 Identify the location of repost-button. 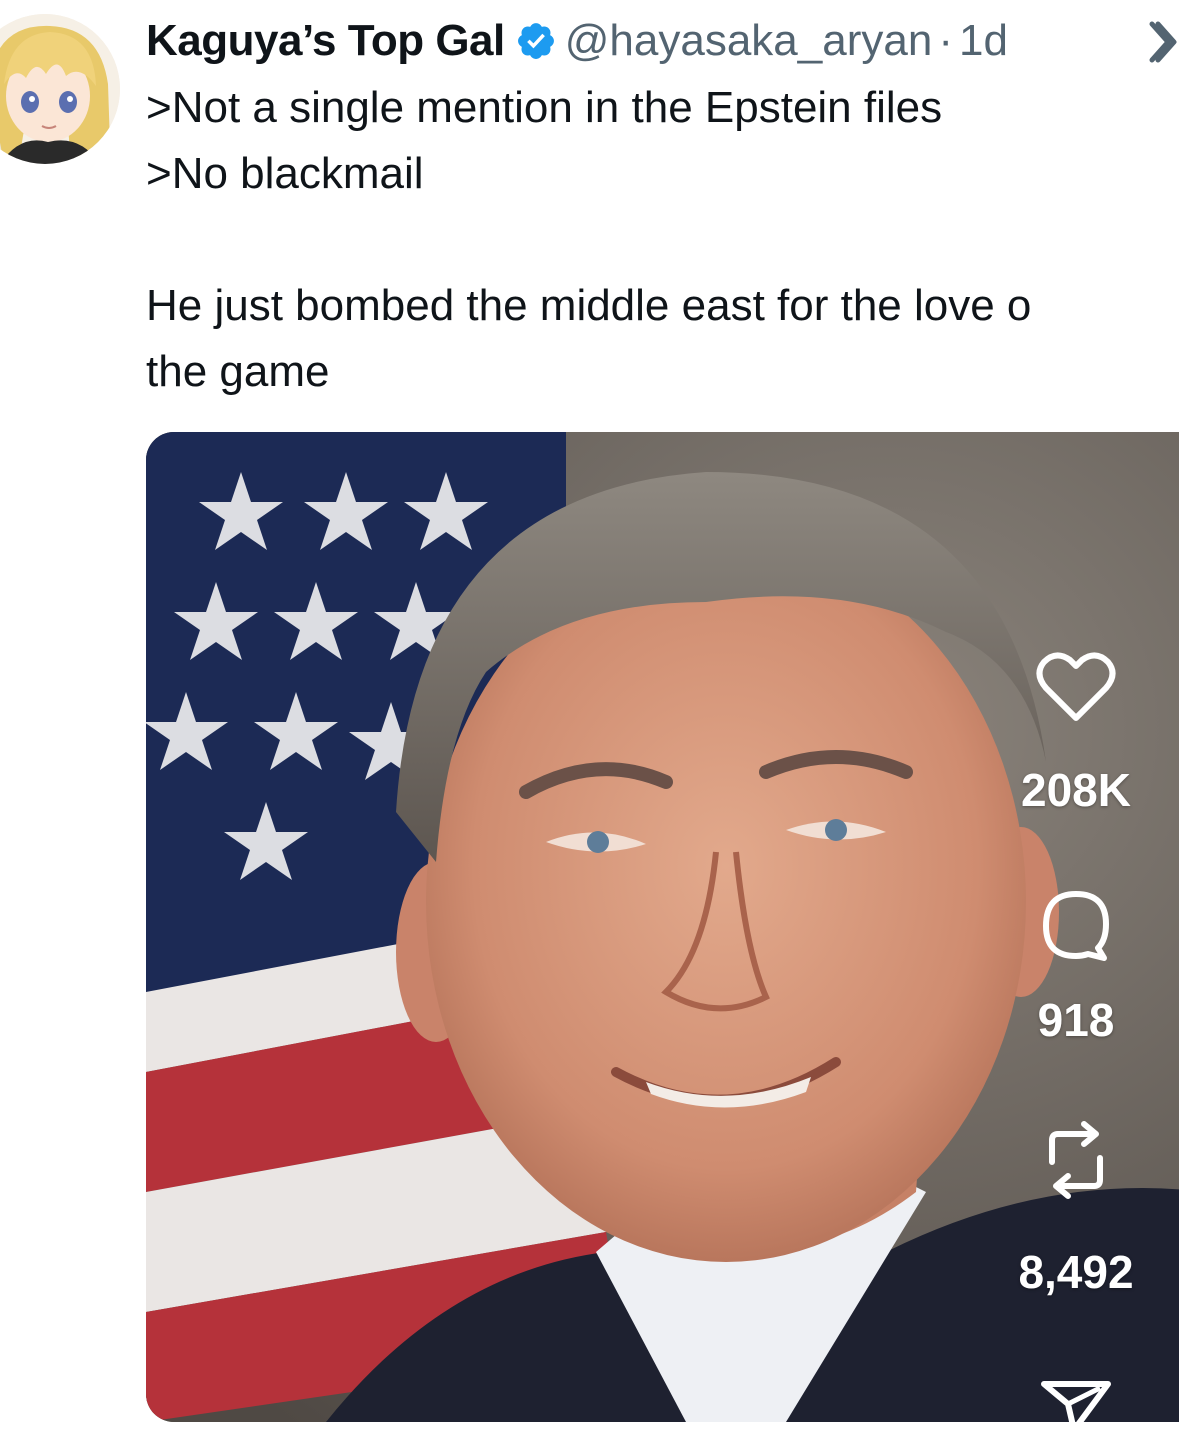
(1076, 1160).